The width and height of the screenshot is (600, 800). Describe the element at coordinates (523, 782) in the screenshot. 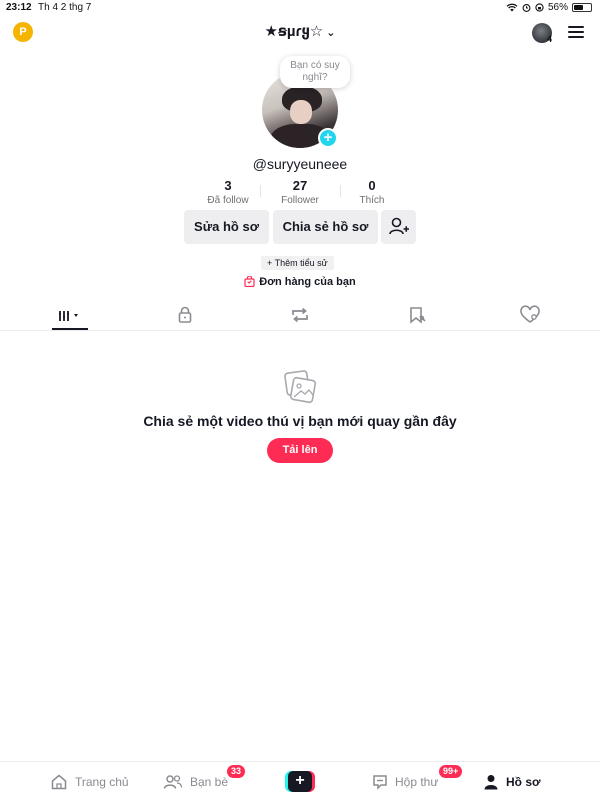

I see `nav-profile-label: Hồ sơ` at that location.